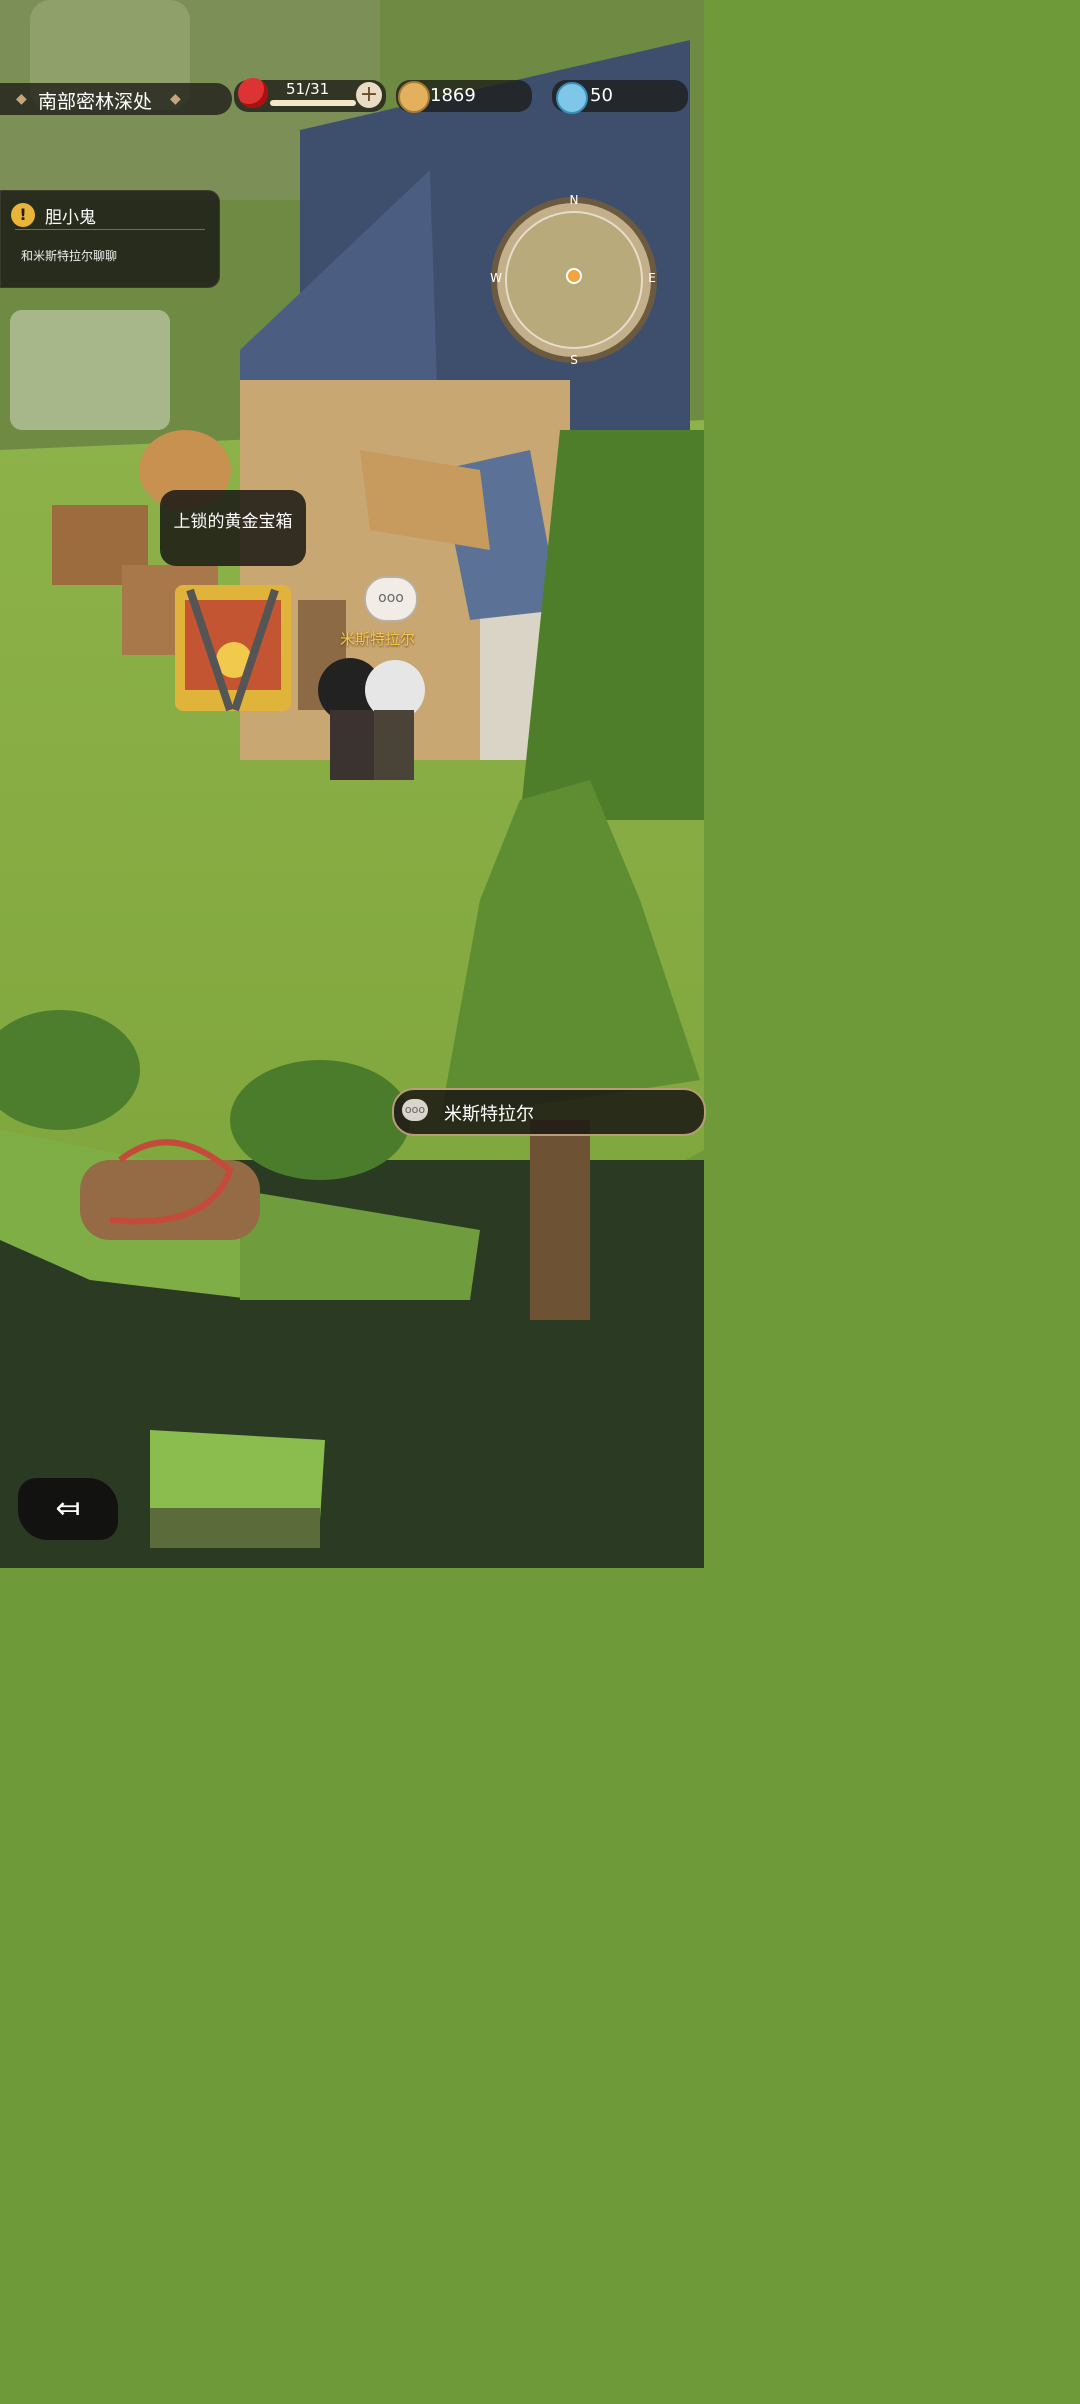  What do you see at coordinates (601, 95) in the screenshot?
I see `gem-value: 50` at bounding box center [601, 95].